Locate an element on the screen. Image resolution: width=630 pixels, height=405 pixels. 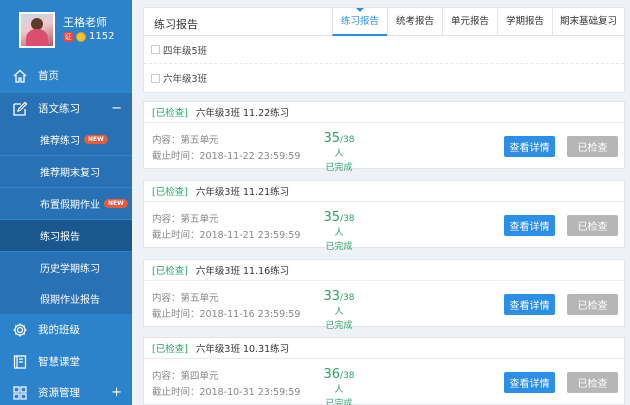
coin-icon is located at coordinates (81, 36).